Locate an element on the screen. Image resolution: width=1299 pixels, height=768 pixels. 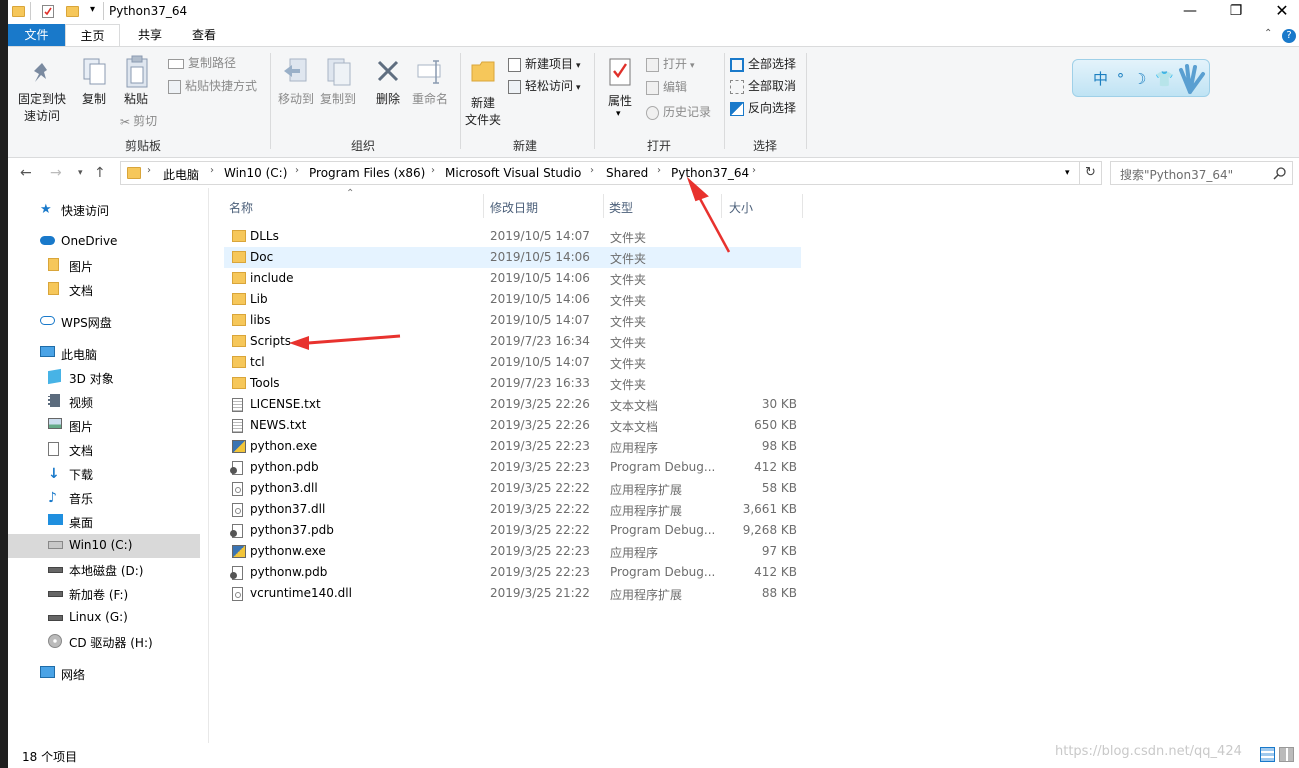
forward-arrow-icon: → is located at coordinates (56, 173).